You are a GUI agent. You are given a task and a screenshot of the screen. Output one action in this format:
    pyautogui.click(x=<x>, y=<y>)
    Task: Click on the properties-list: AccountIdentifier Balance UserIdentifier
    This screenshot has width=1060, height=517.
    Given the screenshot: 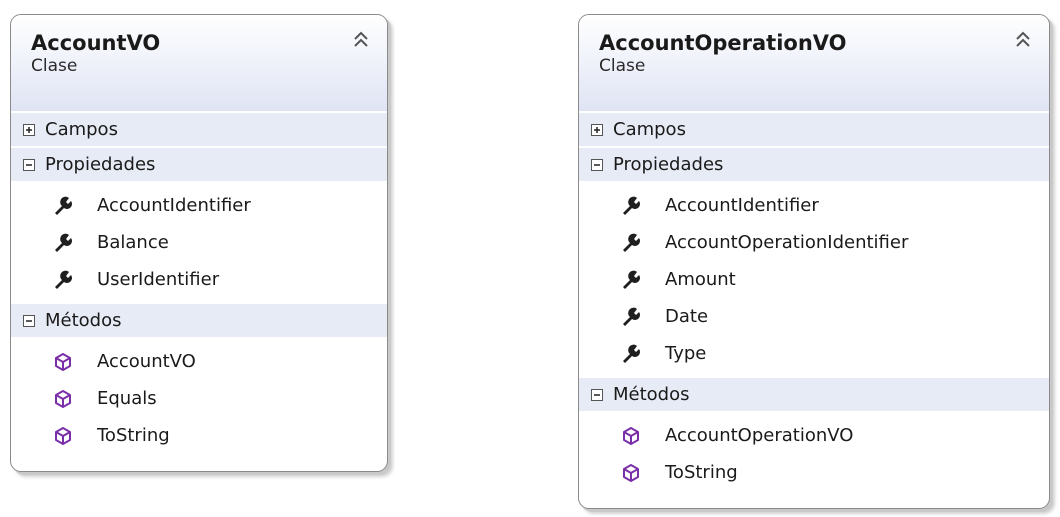 What is the action you would take?
    pyautogui.click(x=199, y=241)
    